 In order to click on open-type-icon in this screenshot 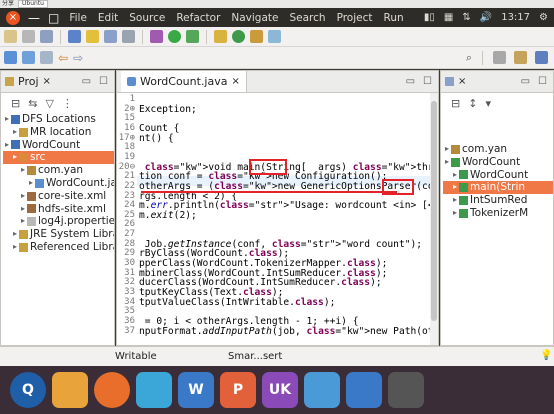, I will do `click(256, 36)`.